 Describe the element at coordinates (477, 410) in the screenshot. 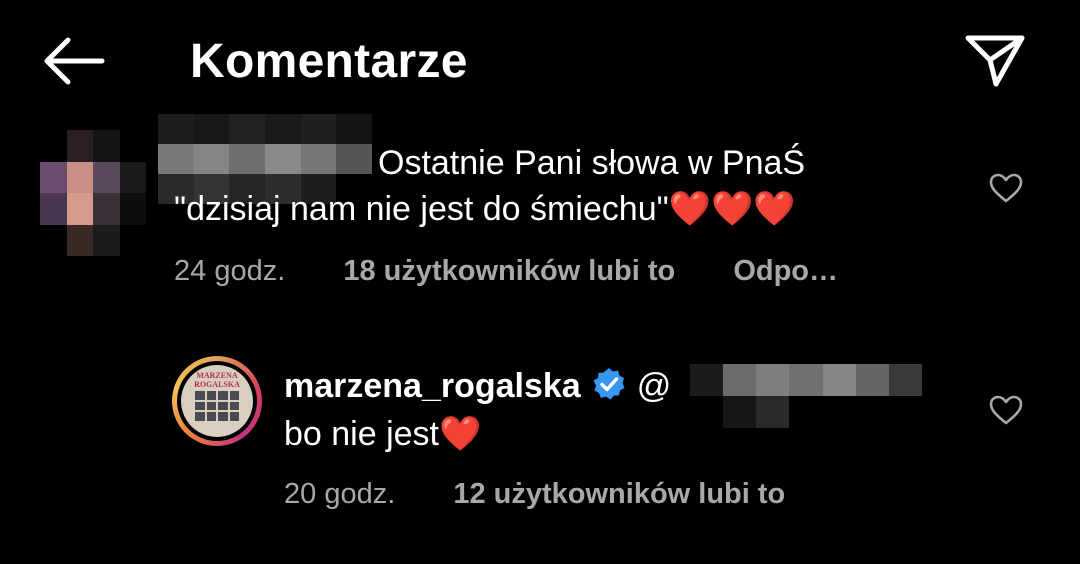

I see `reply-body: marzena_rogalska @ bo nie jest❤️` at that location.